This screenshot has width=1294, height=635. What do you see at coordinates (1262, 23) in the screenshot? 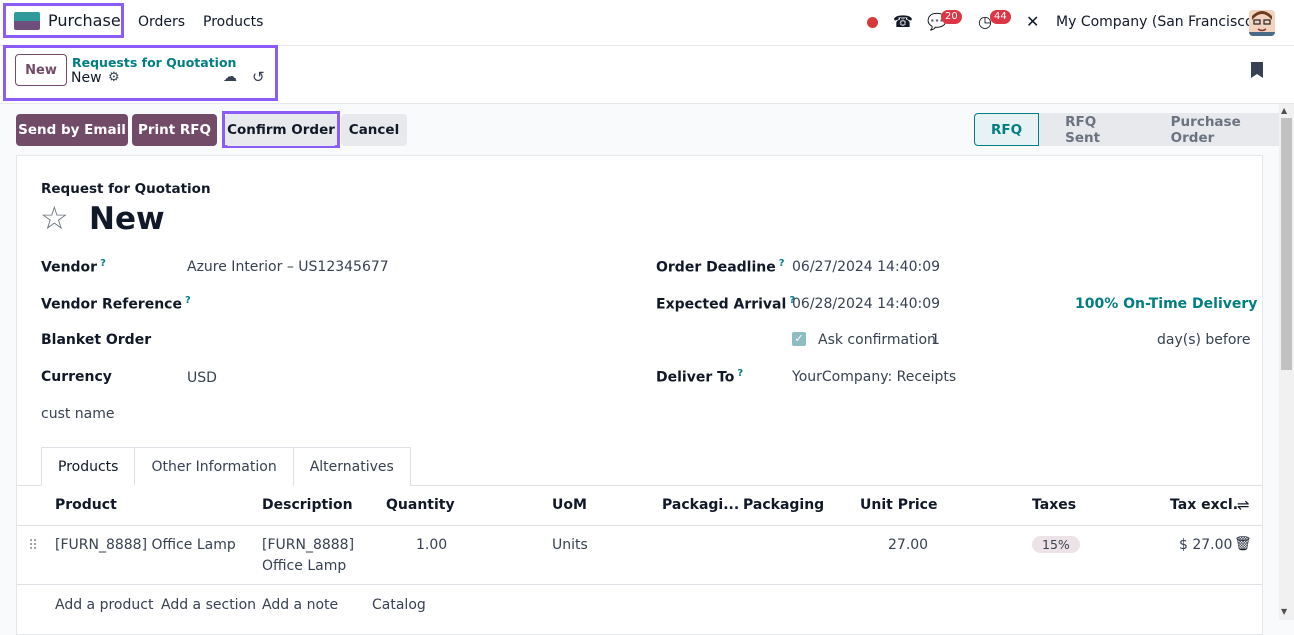
I see `avatar` at bounding box center [1262, 23].